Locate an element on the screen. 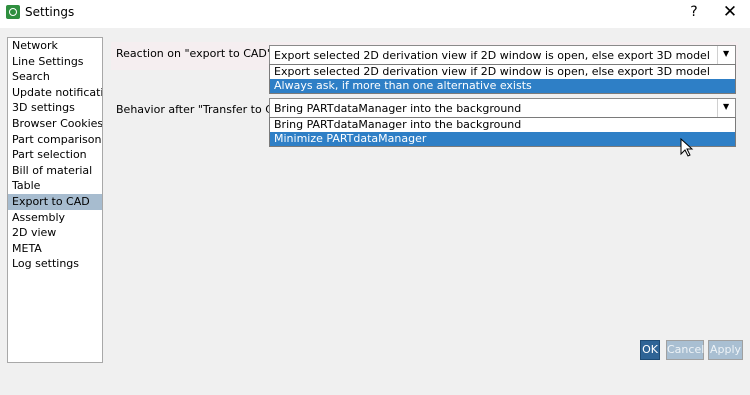 This screenshot has width=750, height=395. window-title: Settings is located at coordinates (50, 12).